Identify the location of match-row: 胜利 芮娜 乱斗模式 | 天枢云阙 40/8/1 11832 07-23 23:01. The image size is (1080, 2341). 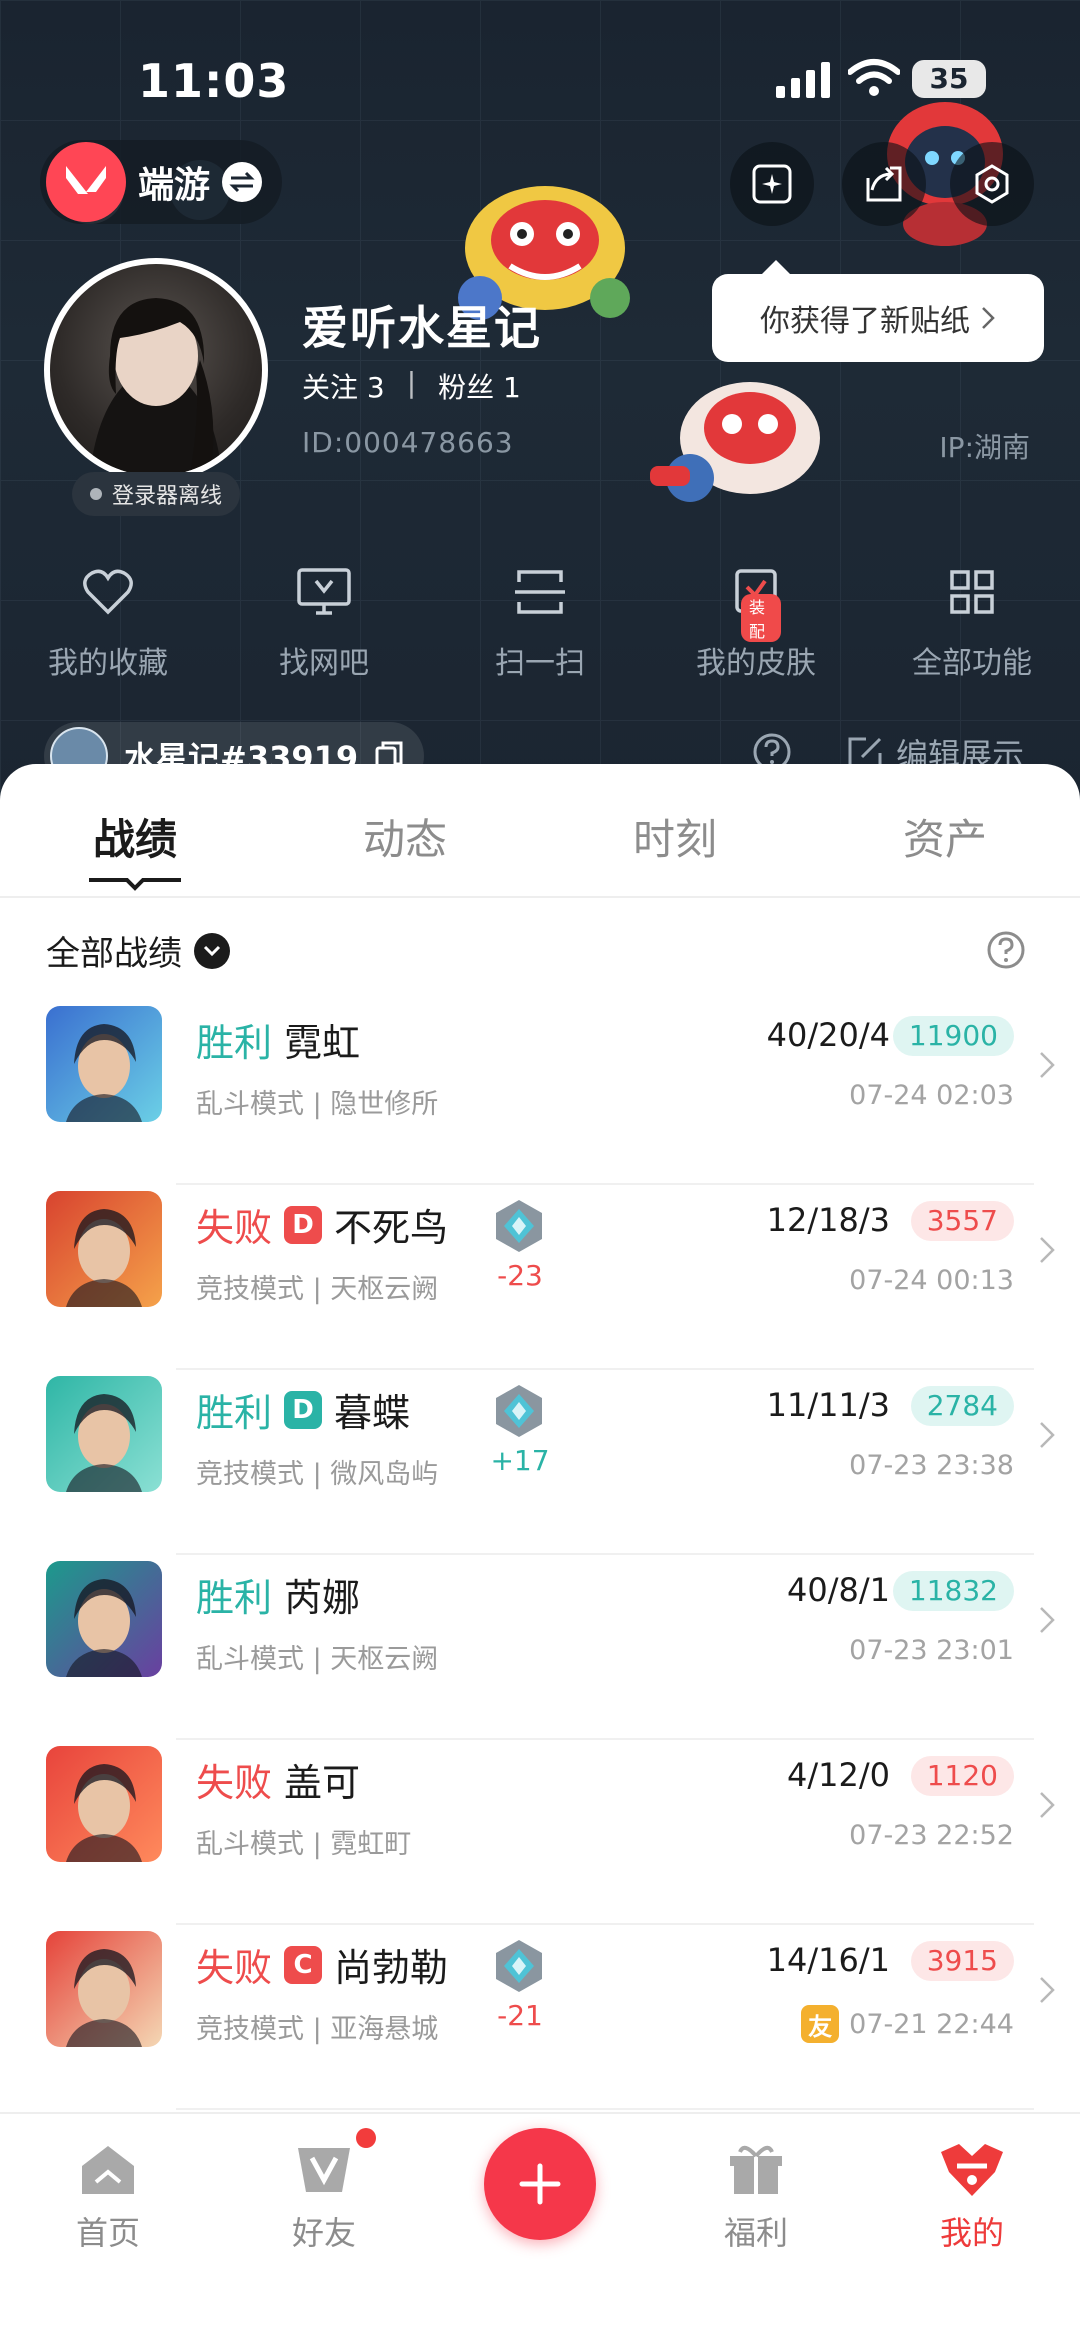
(540, 1647).